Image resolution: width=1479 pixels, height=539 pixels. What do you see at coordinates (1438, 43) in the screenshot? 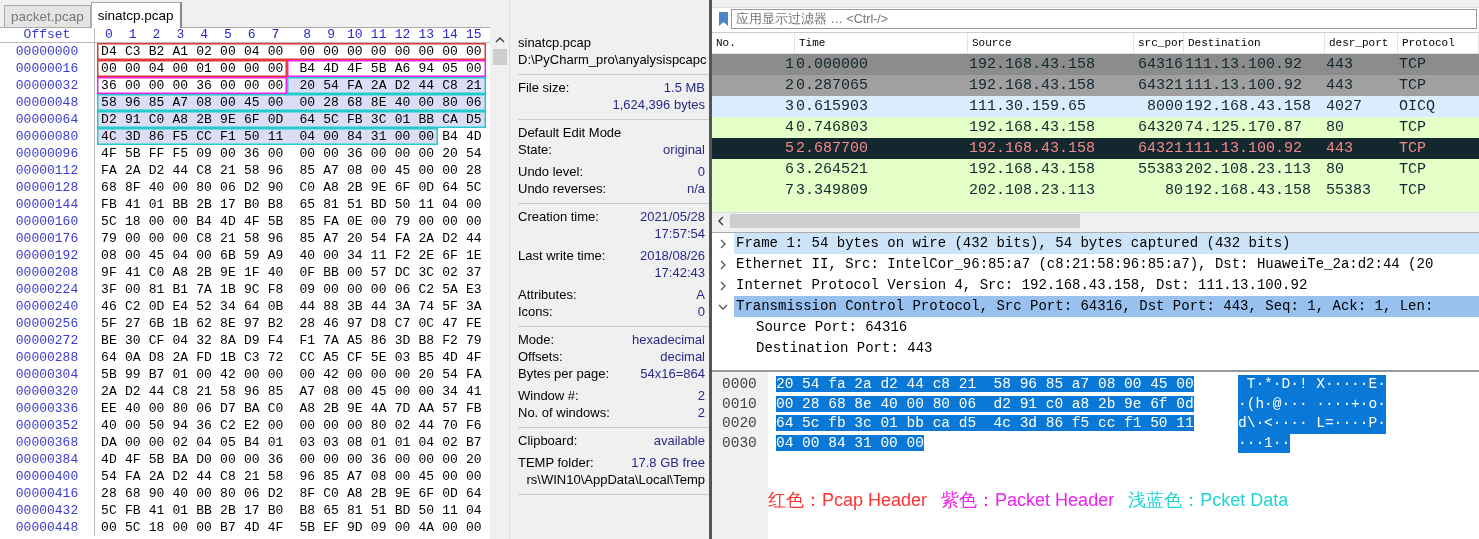
I see `column-header: Protocol` at bounding box center [1438, 43].